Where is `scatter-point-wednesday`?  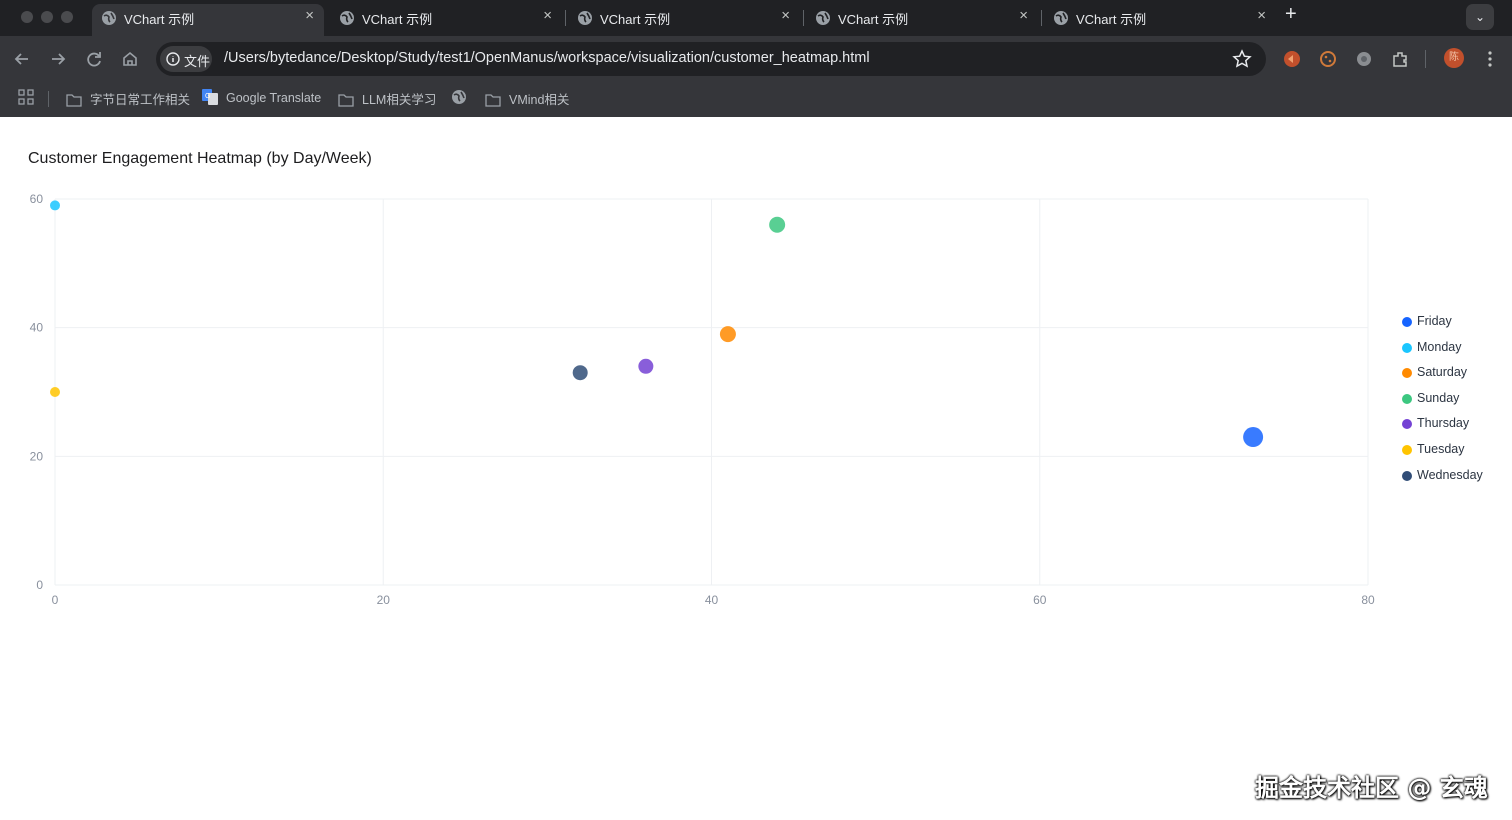 scatter-point-wednesday is located at coordinates (580, 373).